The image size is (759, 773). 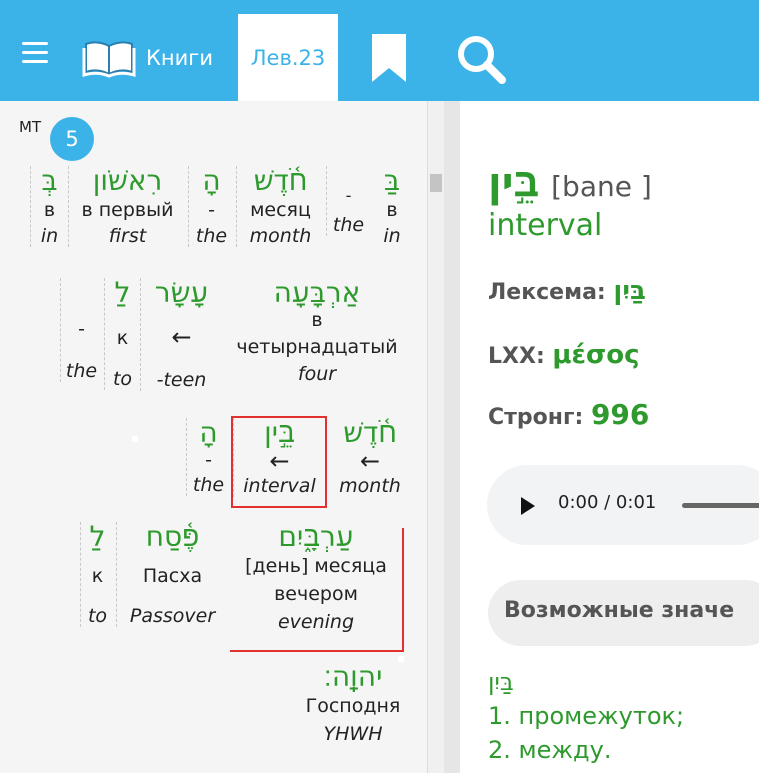 I want to click on word-cell: חֹ֫דֶשׁ ← month, so click(x=370, y=456).